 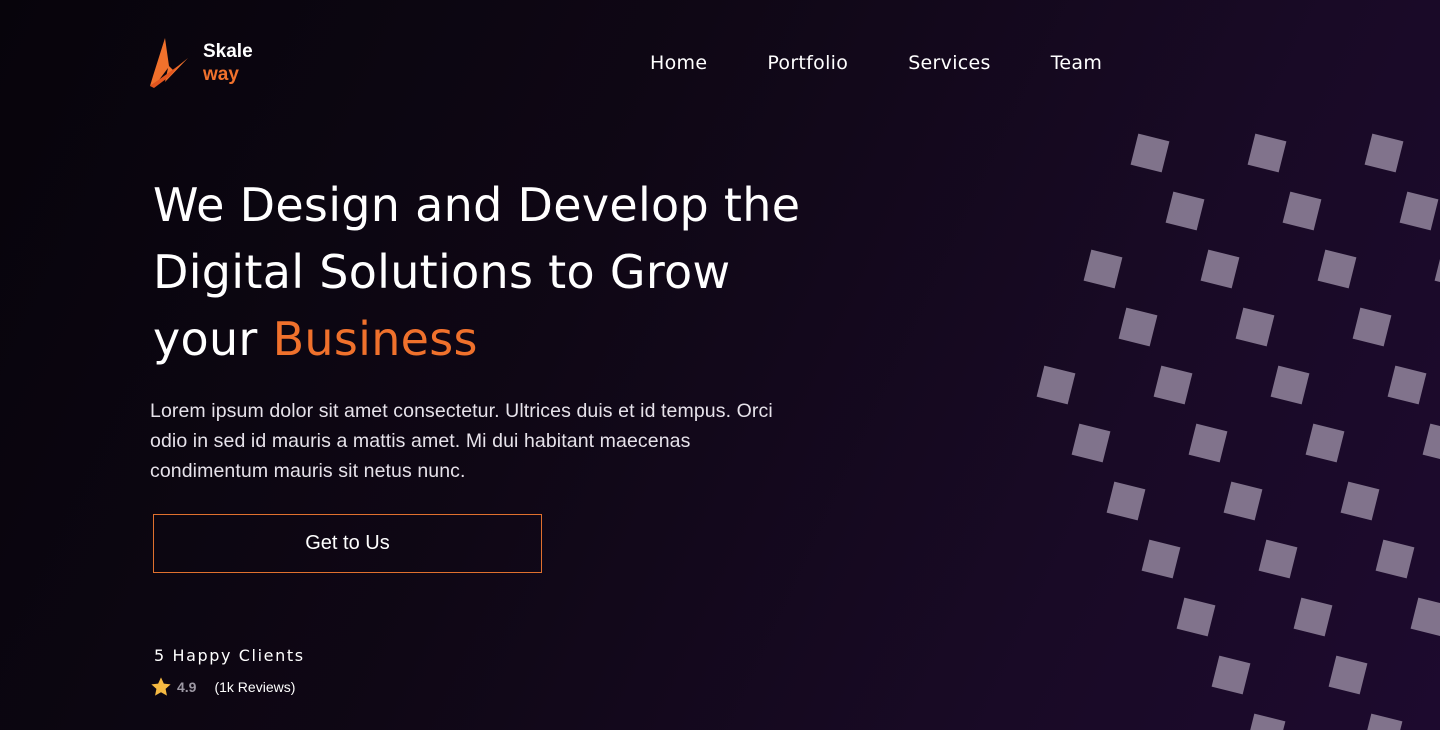 What do you see at coordinates (375, 339) in the screenshot?
I see `hero-title-highlight: Business` at bounding box center [375, 339].